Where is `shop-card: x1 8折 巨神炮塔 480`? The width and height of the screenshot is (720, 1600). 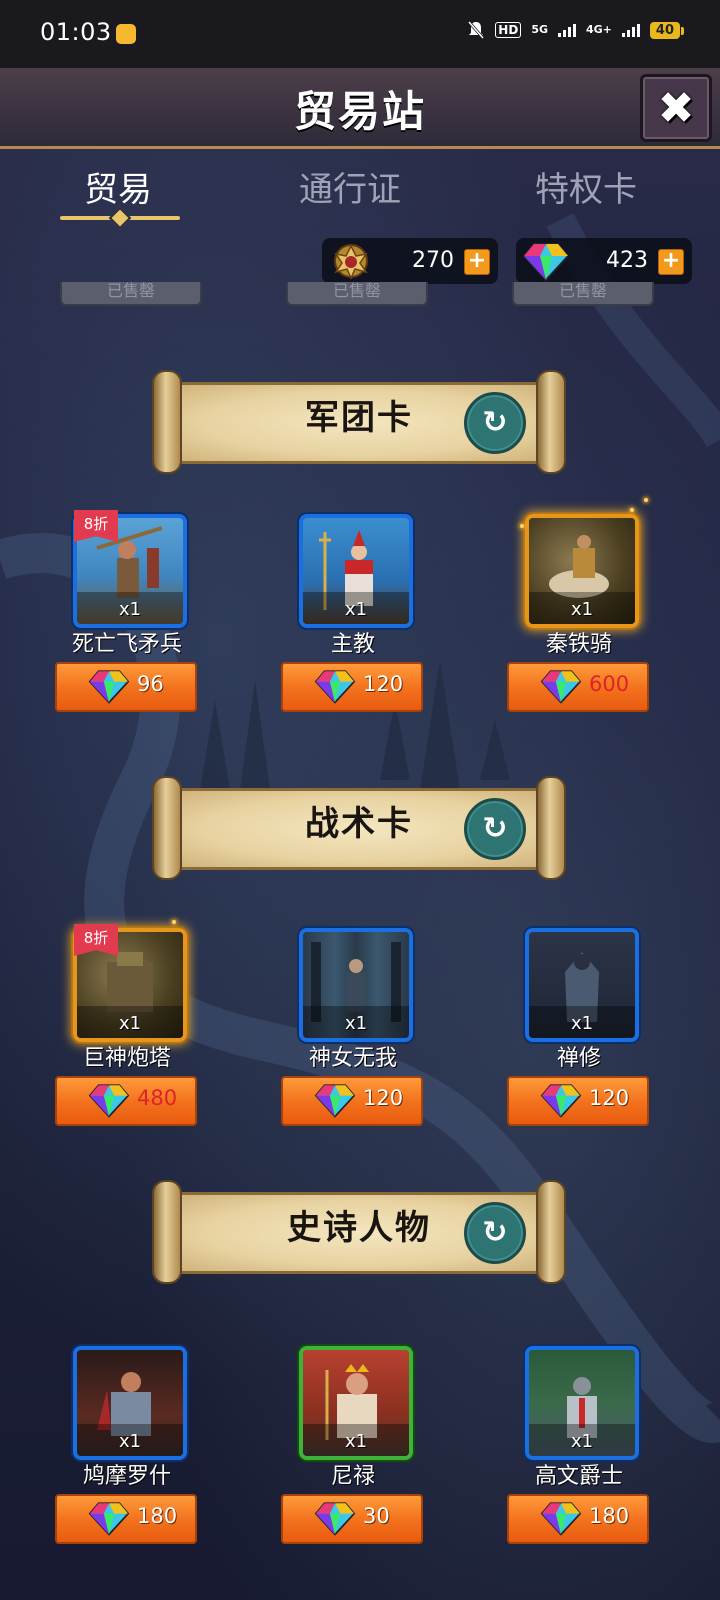 shop-card: x1 8折 巨神炮塔 480 is located at coordinates (127, 1034).